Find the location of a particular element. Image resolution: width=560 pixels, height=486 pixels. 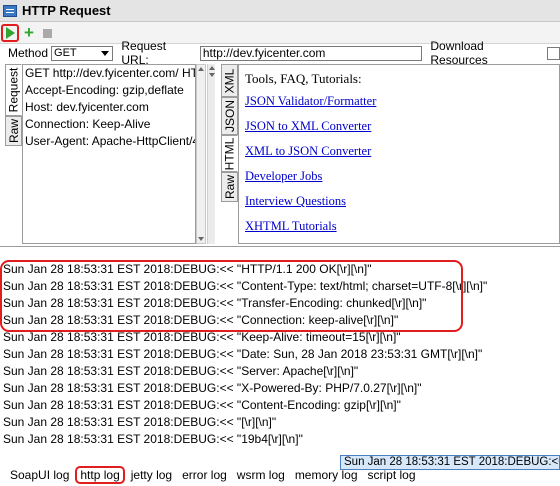

run-button is located at coordinates (10, 33).